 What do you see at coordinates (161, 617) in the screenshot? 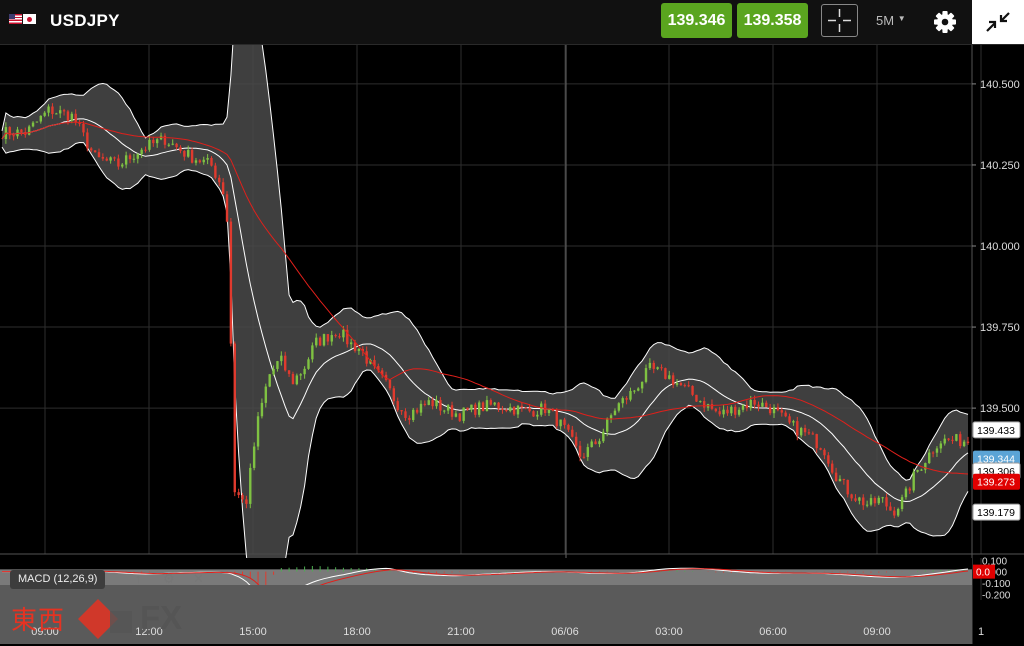
I see `logo-fx-text: FX` at bounding box center [161, 617].